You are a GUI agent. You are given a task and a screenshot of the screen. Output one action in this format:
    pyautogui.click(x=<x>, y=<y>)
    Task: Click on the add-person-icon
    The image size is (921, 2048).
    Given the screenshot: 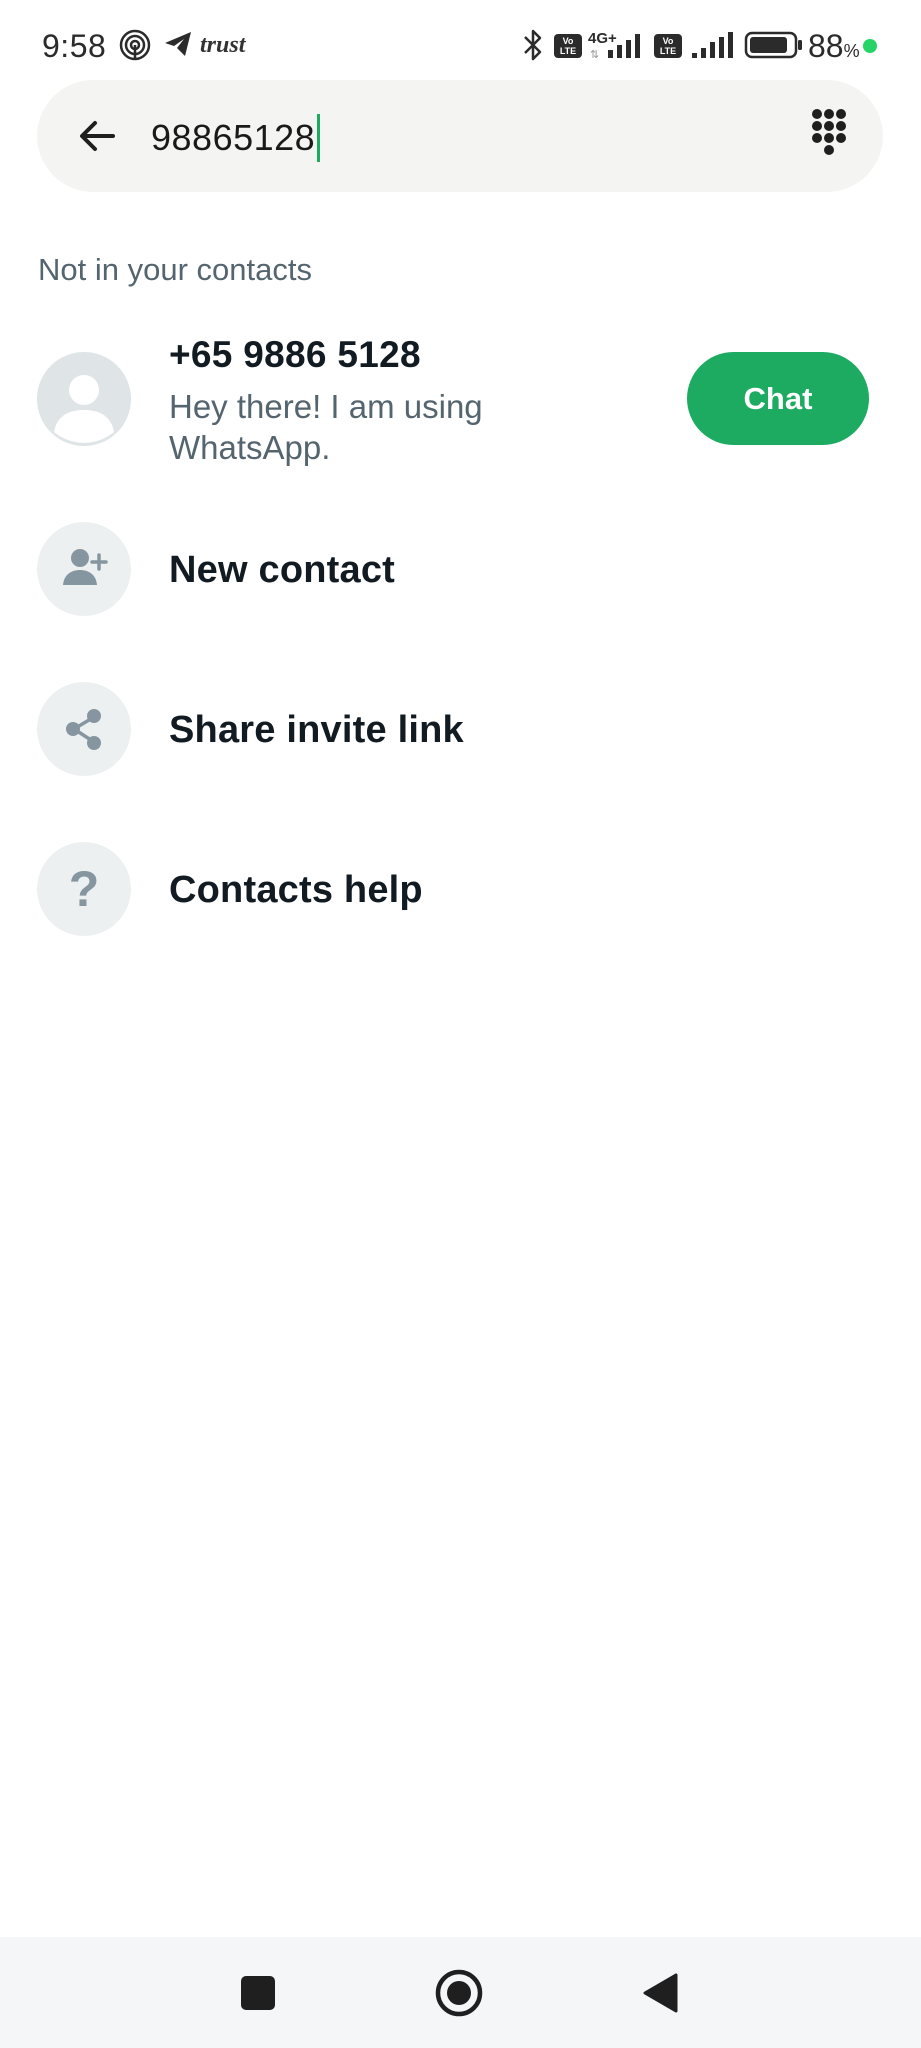 What is the action you would take?
    pyautogui.click(x=84, y=569)
    